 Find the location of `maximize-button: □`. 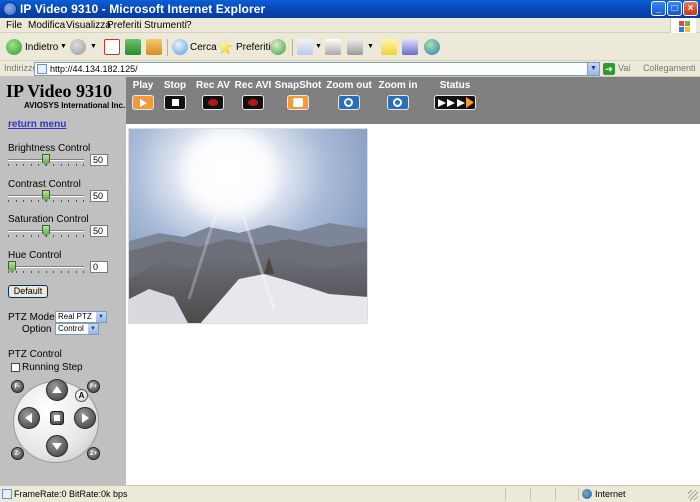

maximize-button: □ is located at coordinates (674, 8).